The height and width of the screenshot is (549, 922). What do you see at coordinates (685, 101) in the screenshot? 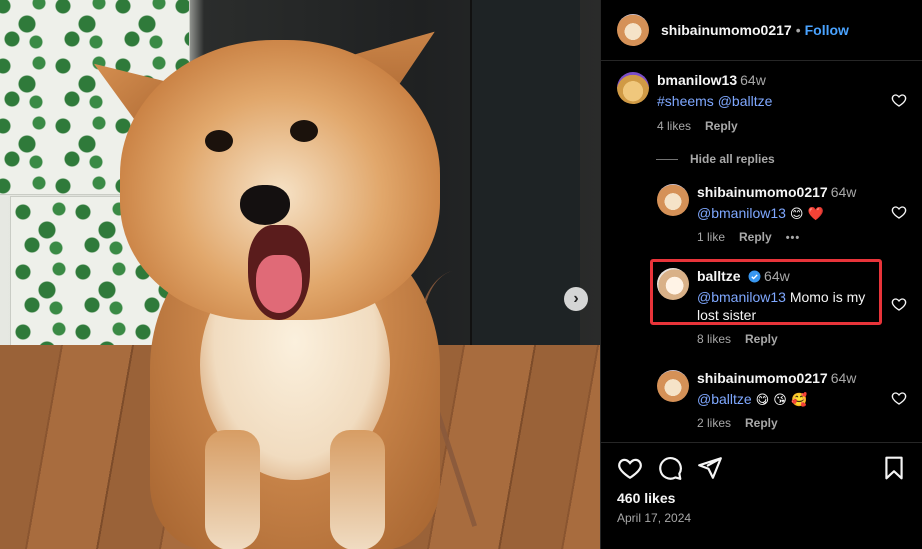
I see `hashtag-link: #sheems` at bounding box center [685, 101].